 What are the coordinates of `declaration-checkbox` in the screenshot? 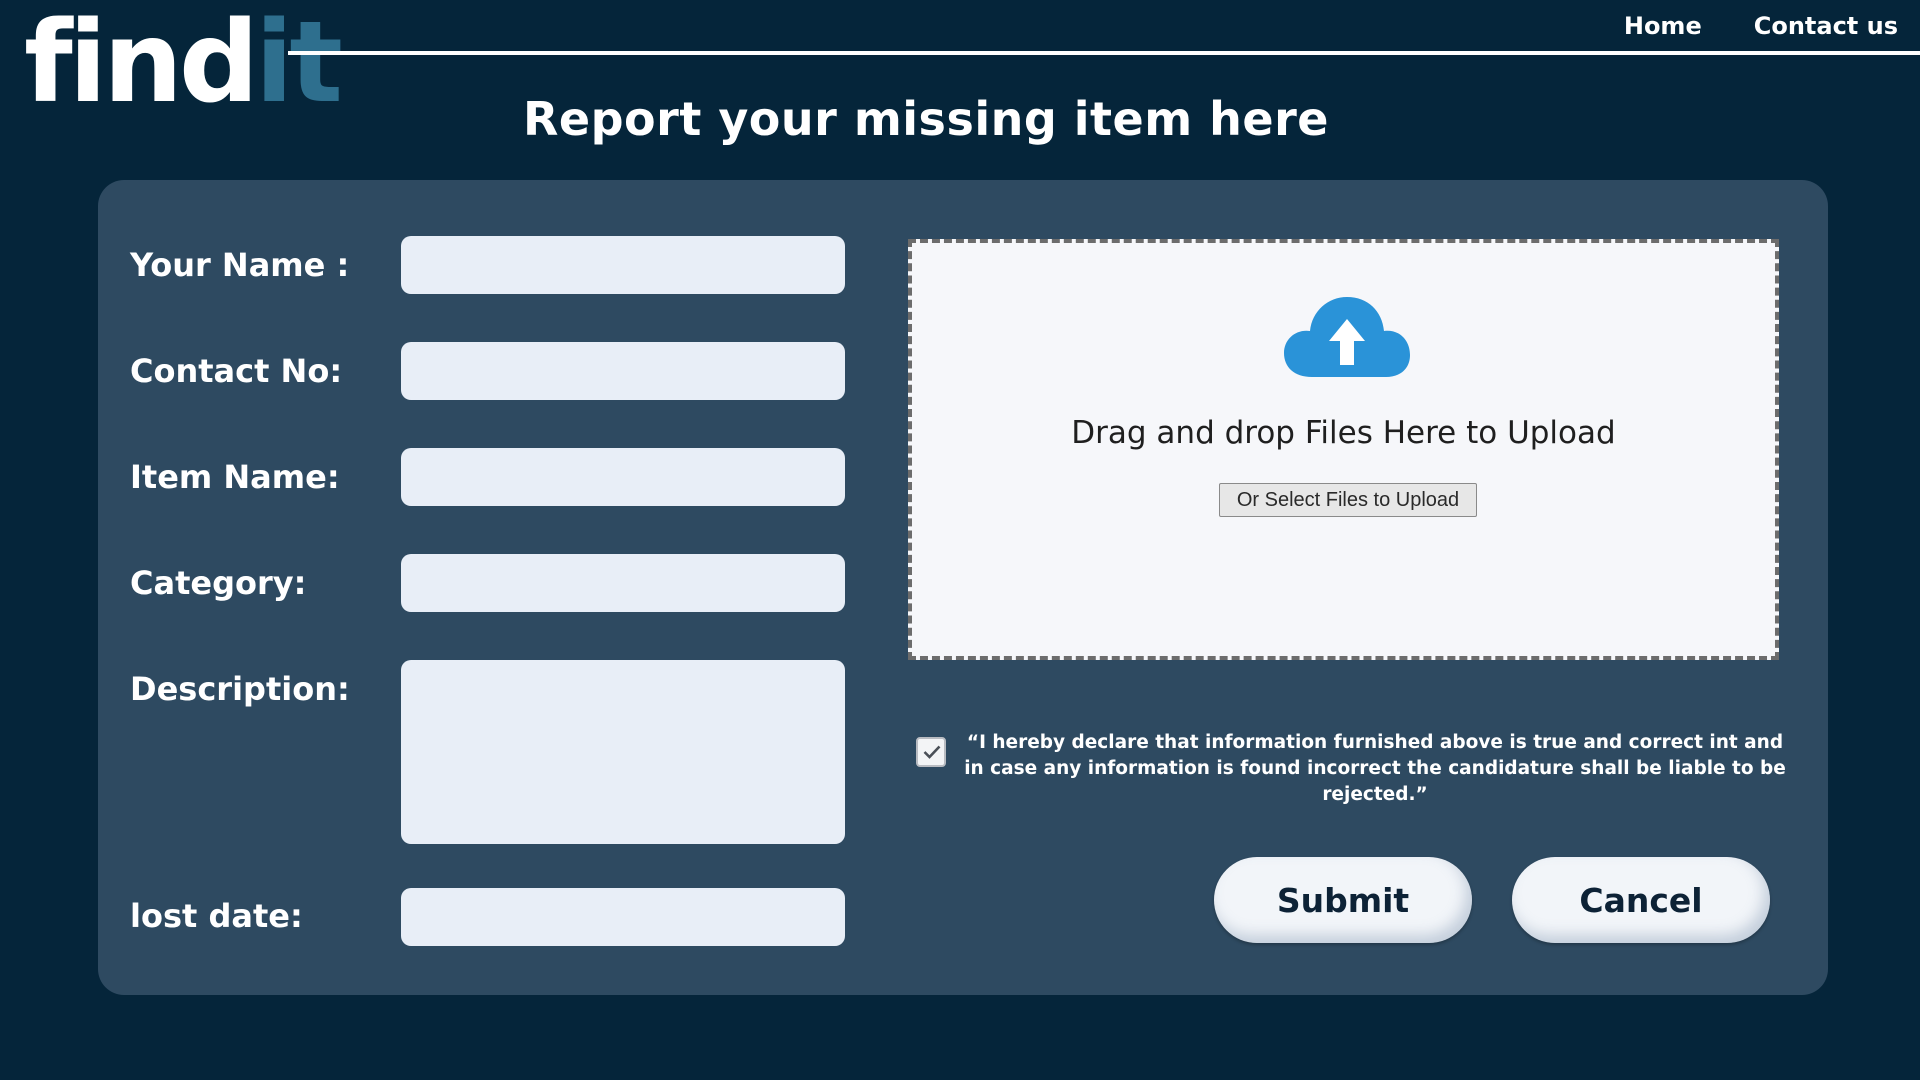 It's located at (931, 752).